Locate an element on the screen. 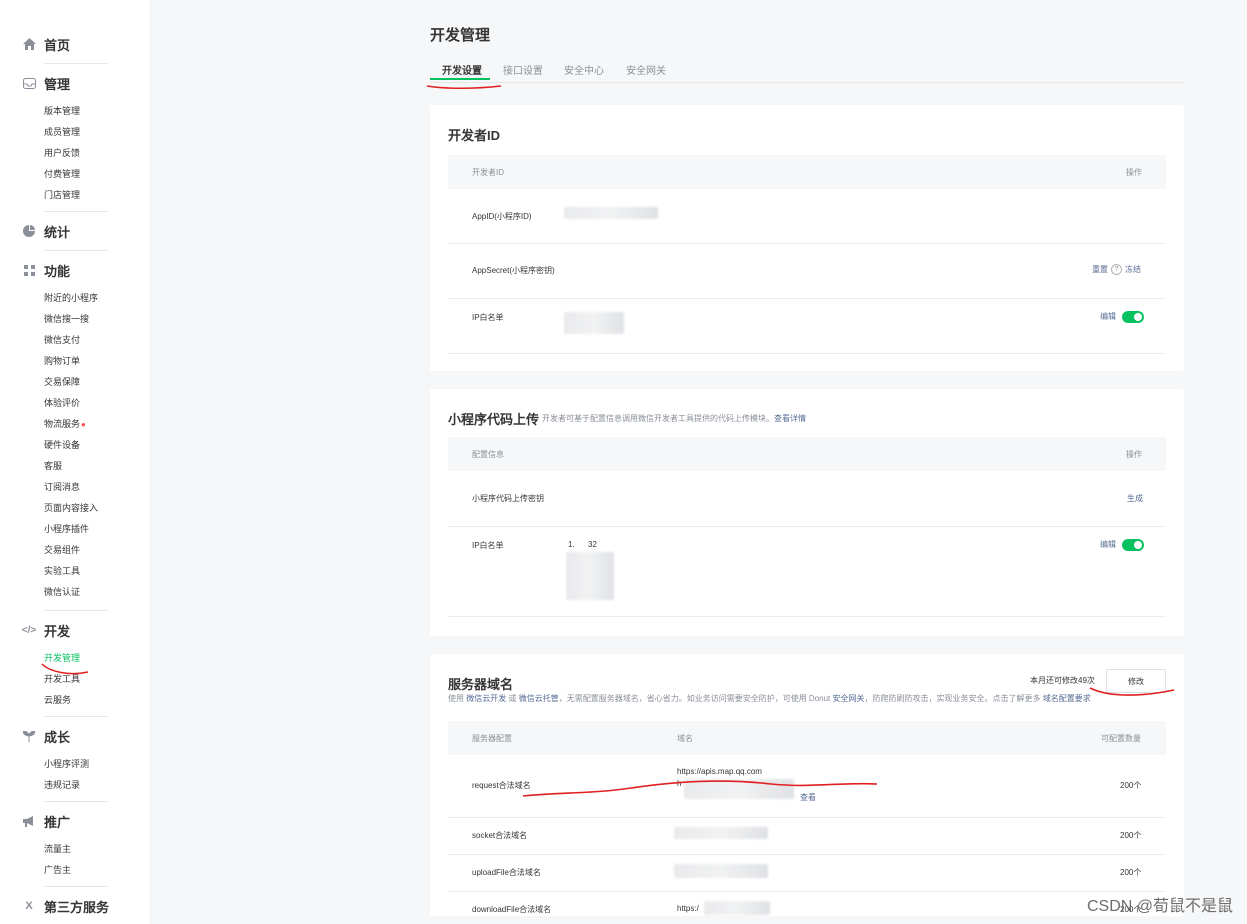 The width and height of the screenshot is (1247, 924). help-icon: ? is located at coordinates (1116, 269).